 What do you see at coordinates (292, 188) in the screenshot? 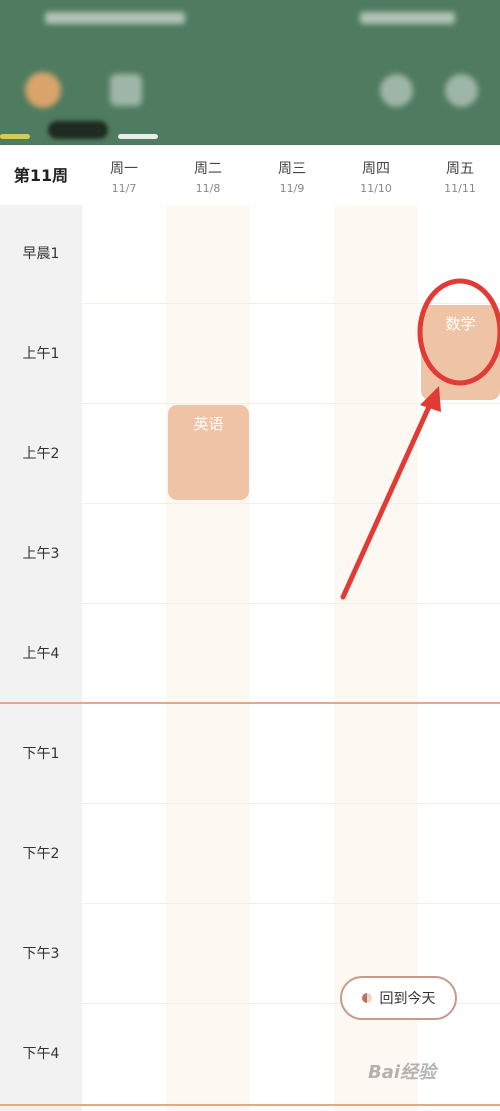
I see `day-date: 11/9` at bounding box center [292, 188].